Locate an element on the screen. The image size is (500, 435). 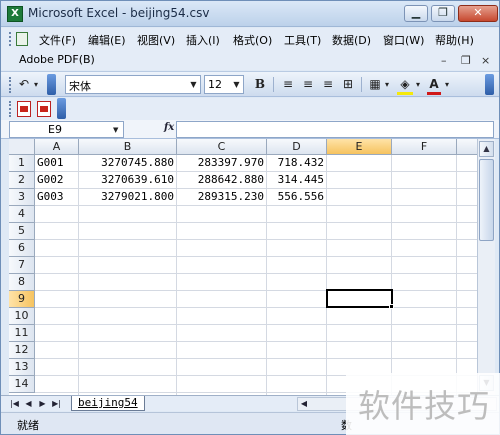
align-center-icon: ≡ is located at coordinates (308, 84).